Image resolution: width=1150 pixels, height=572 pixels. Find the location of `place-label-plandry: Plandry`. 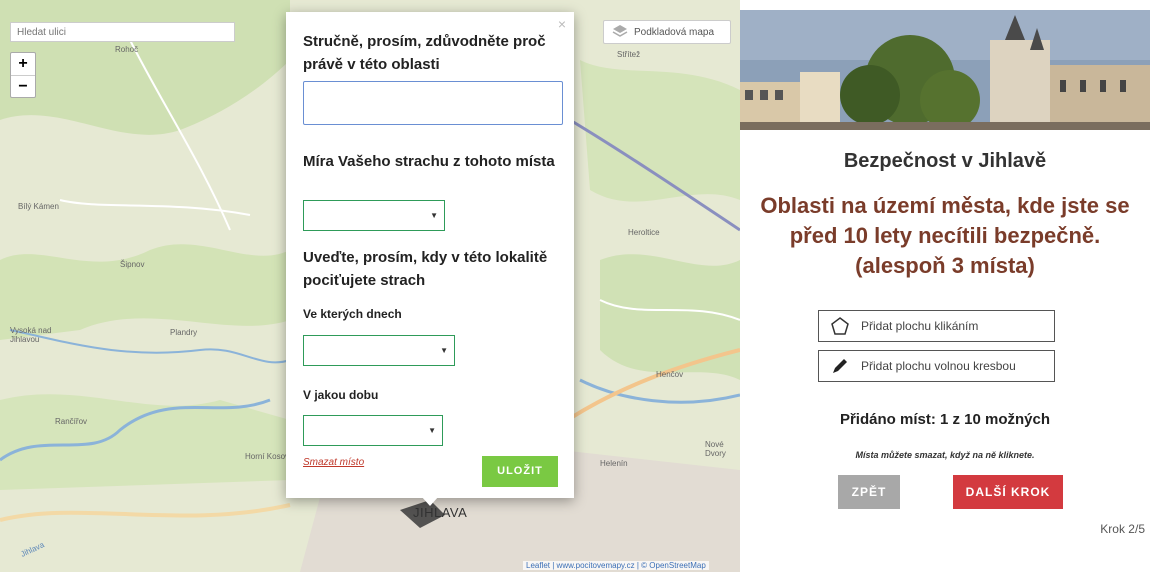

place-label-plandry: Plandry is located at coordinates (184, 332).